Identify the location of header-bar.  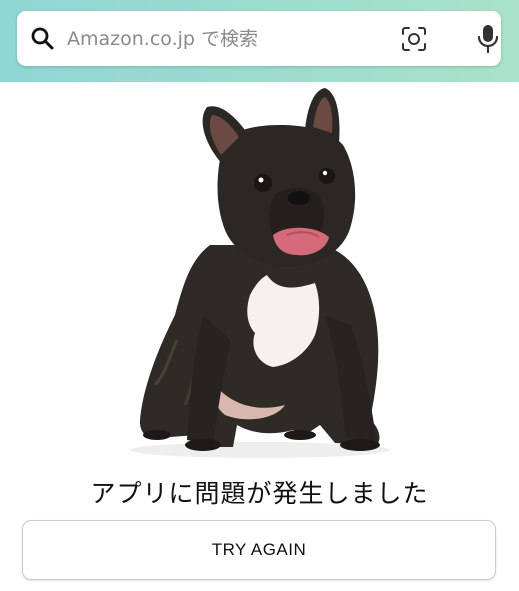
(259, 41).